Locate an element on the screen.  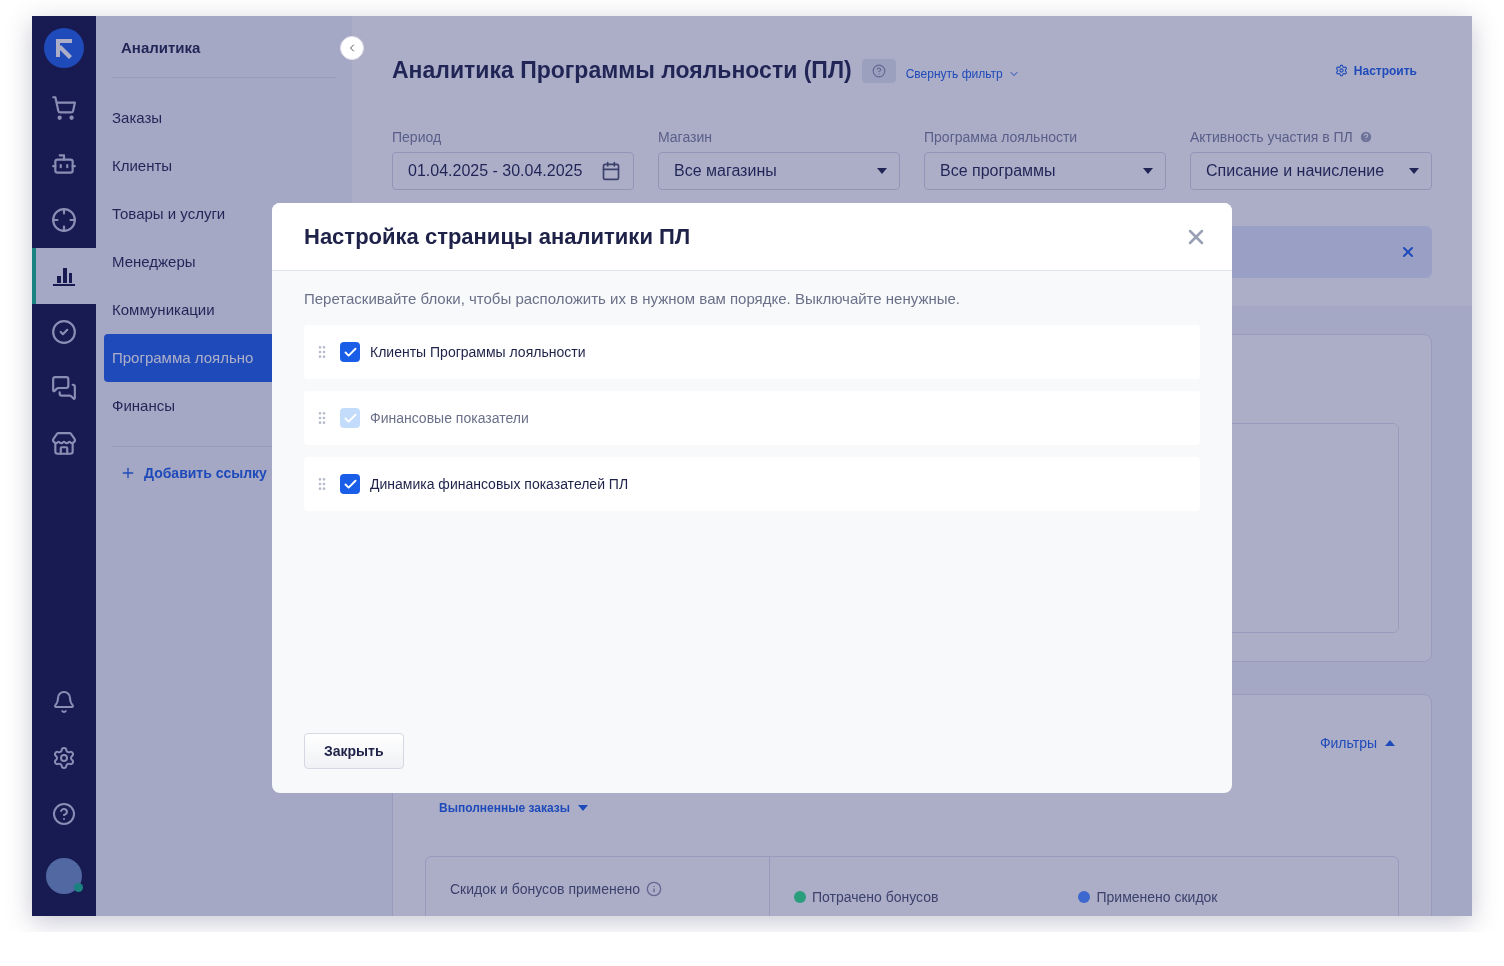
select-field: Списание и начисление is located at coordinates (1311, 171).